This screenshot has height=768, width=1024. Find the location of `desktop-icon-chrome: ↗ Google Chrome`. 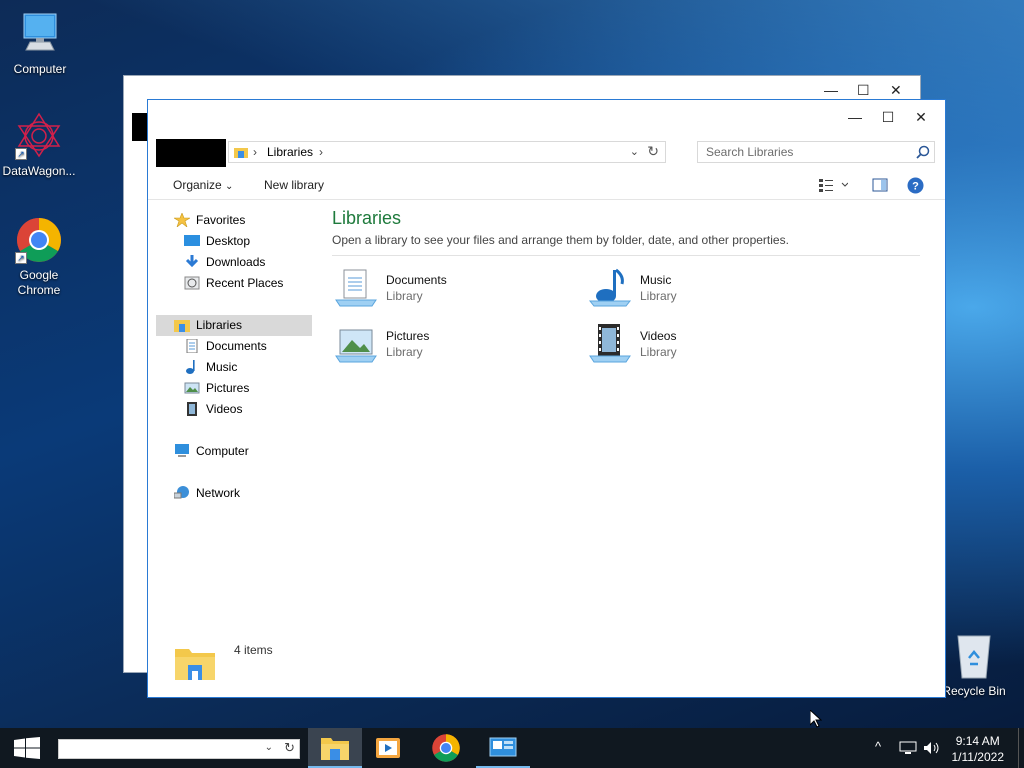

desktop-icon-chrome: ↗ Google Chrome is located at coordinates (39, 257).